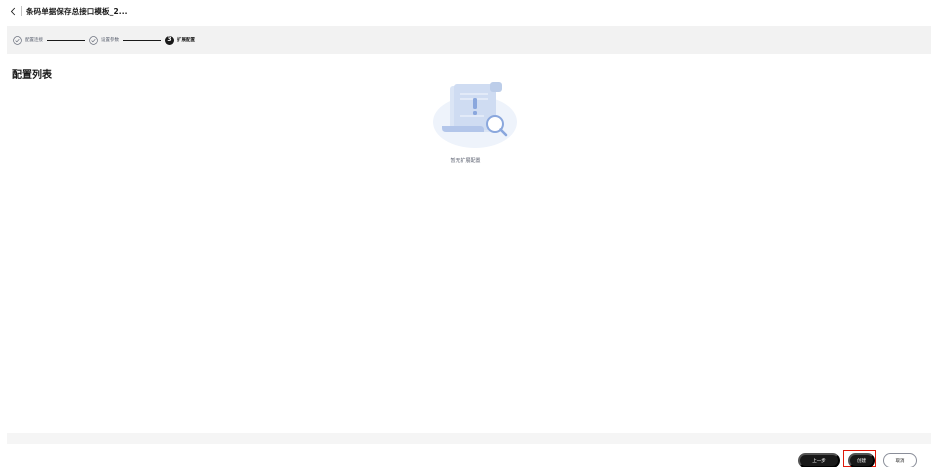  I want to click on step-label: 设置参数, so click(110, 40).